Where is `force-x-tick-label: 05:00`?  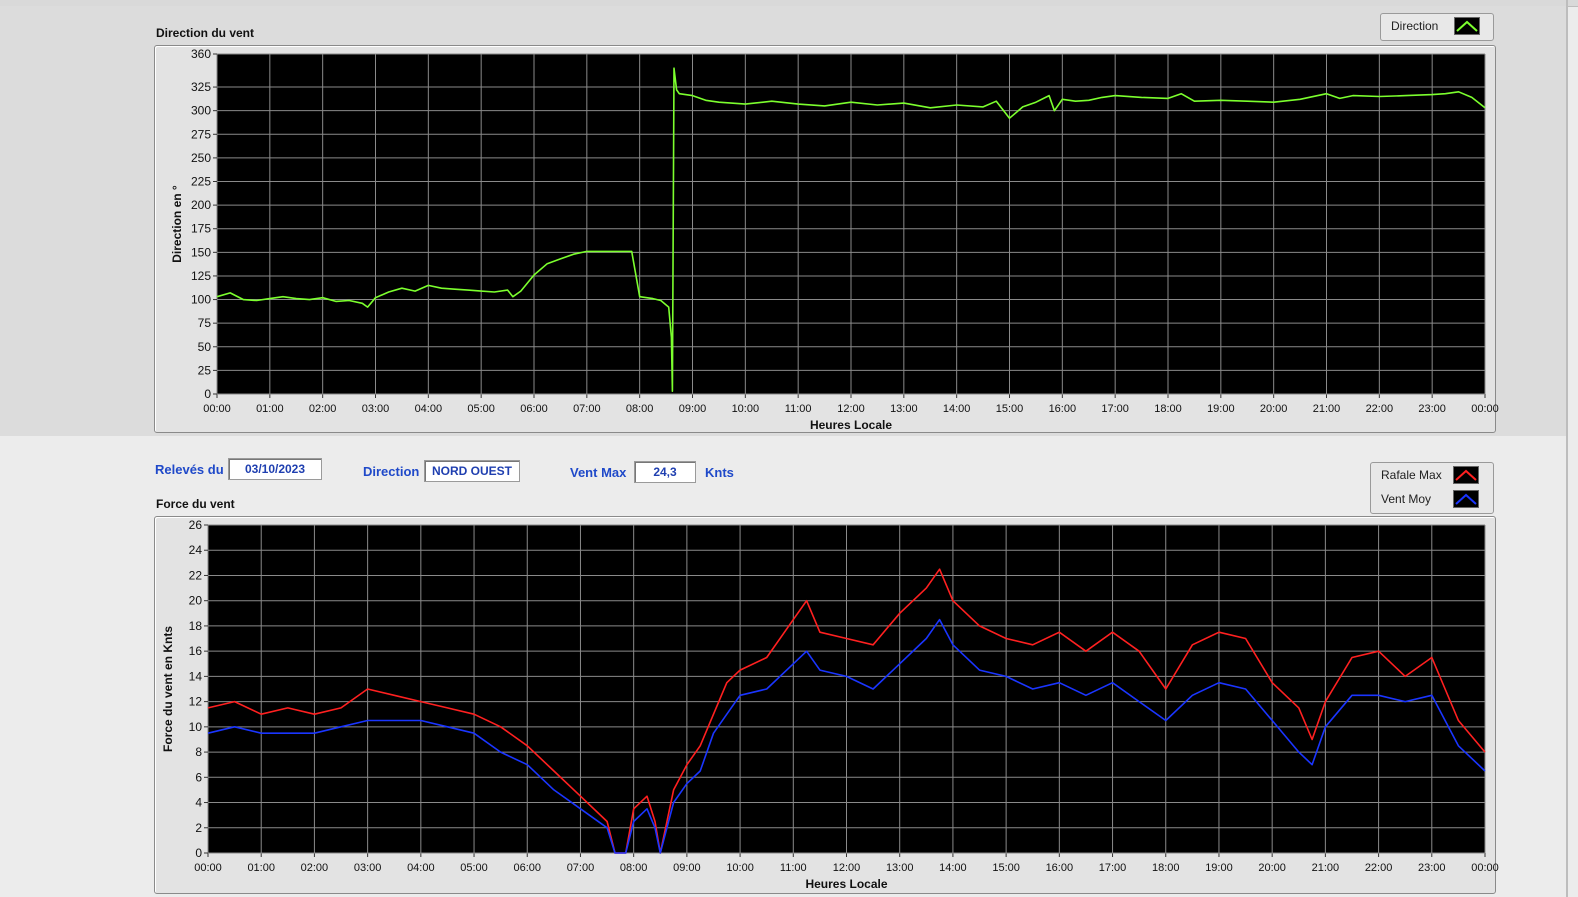 force-x-tick-label: 05:00 is located at coordinates (474, 868).